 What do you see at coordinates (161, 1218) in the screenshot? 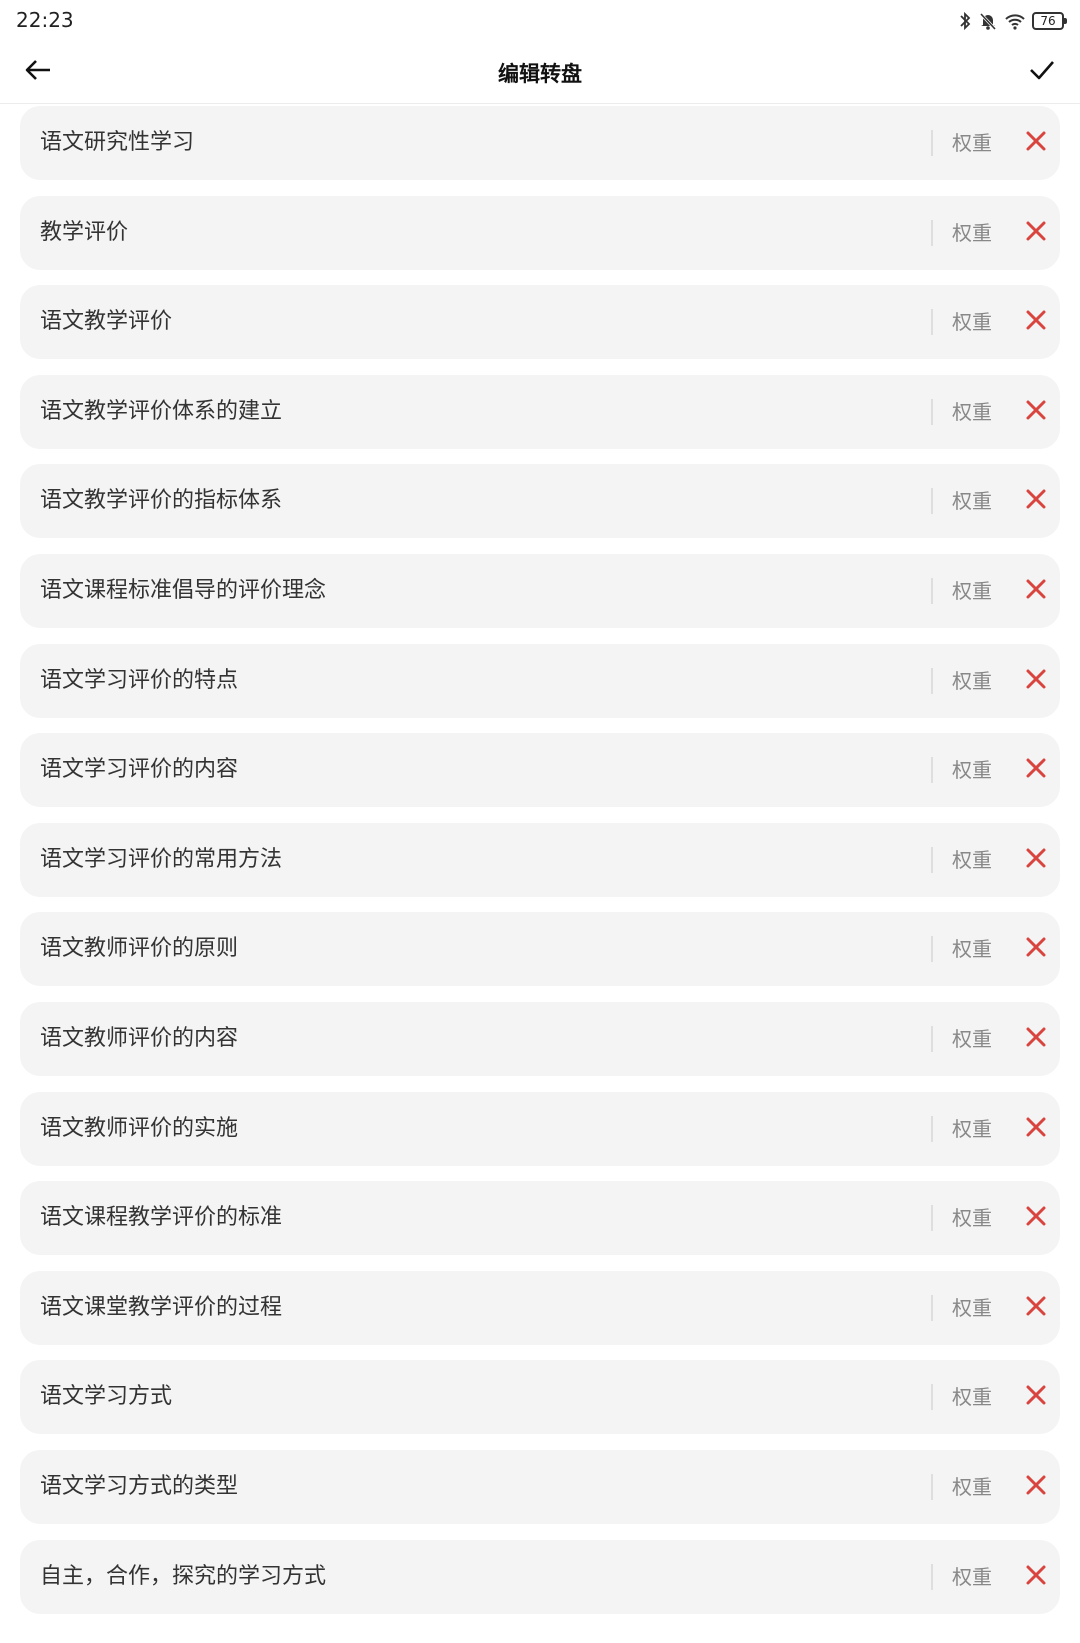
I see `item-label: 语文课程教学评价的标准` at bounding box center [161, 1218].